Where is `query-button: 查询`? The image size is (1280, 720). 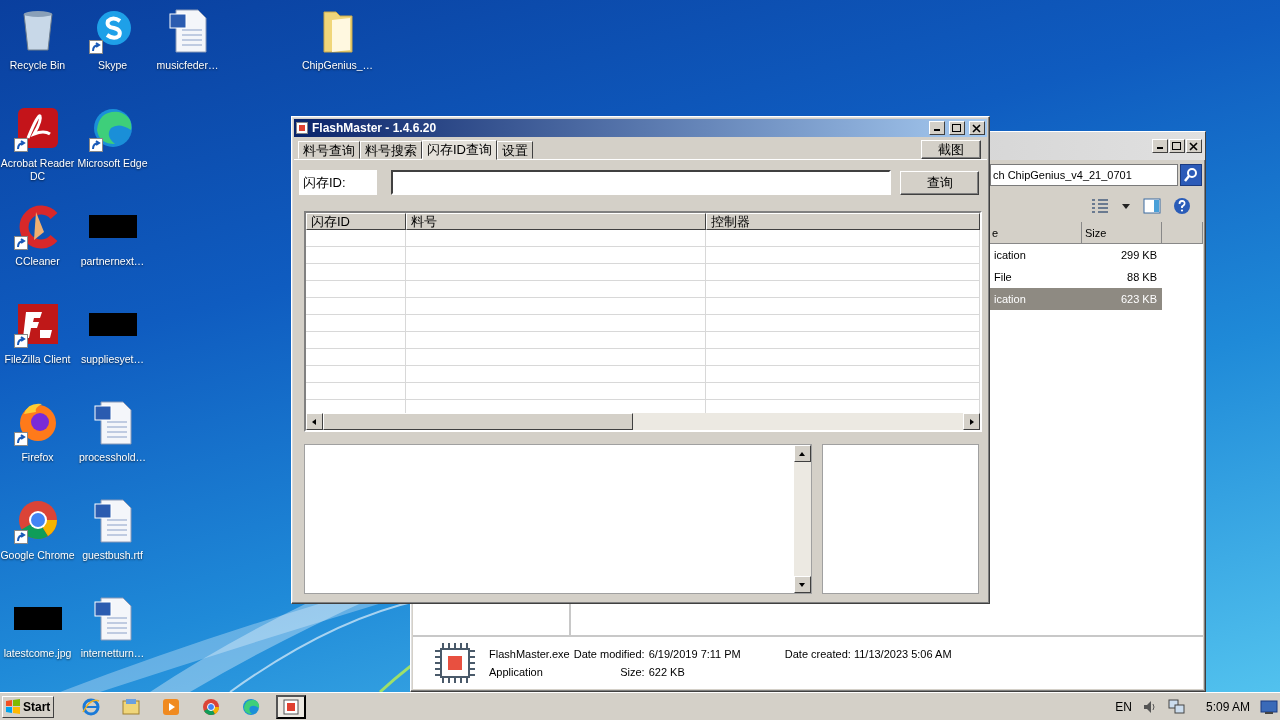 query-button: 查询 is located at coordinates (939, 182).